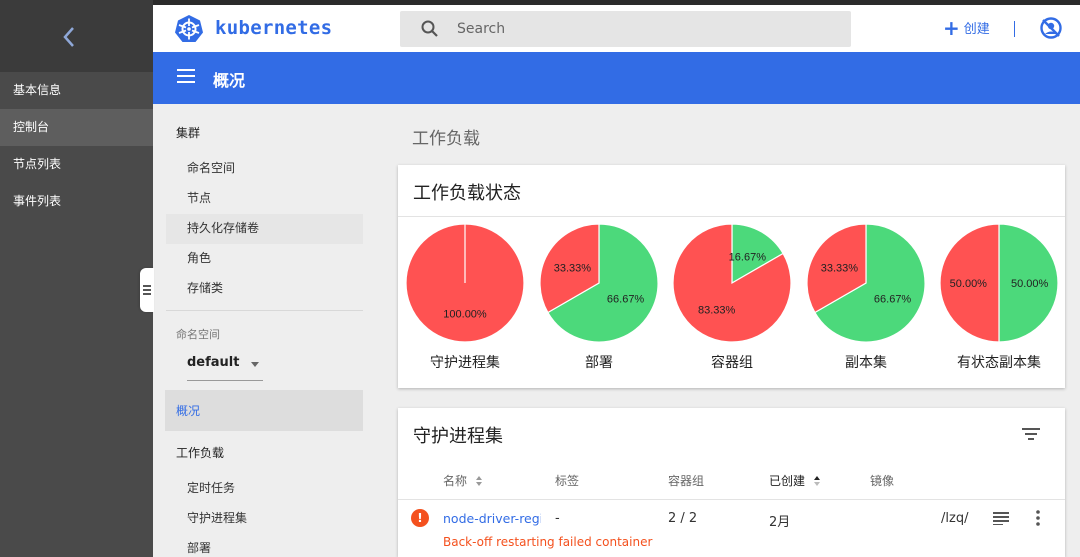 This screenshot has height=557, width=1080. What do you see at coordinates (465, 315) in the screenshot?
I see `pie-label-failed: 100.00%` at bounding box center [465, 315].